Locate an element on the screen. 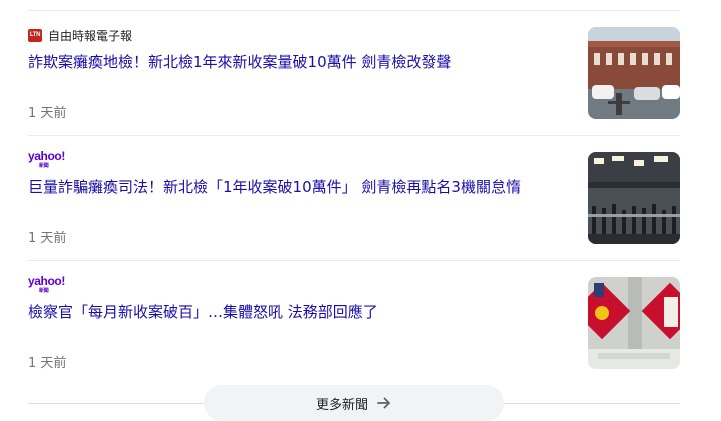 The image size is (721, 421). article-headline: 巨量詐騙癱瘓司法！新北檢「1年收案破10萬件」 劍青檢再點名3機關怠惰 is located at coordinates (298, 187).